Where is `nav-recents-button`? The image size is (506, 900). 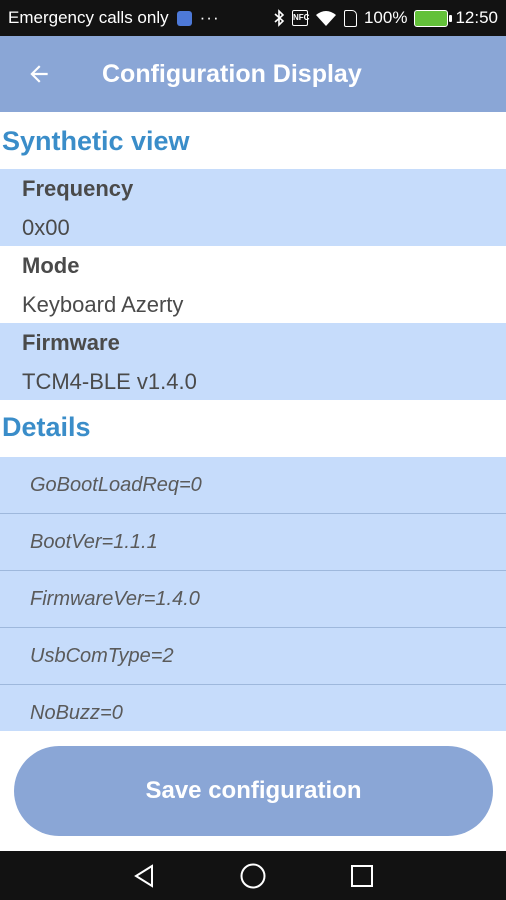
nav-recents-button is located at coordinates (362, 875).